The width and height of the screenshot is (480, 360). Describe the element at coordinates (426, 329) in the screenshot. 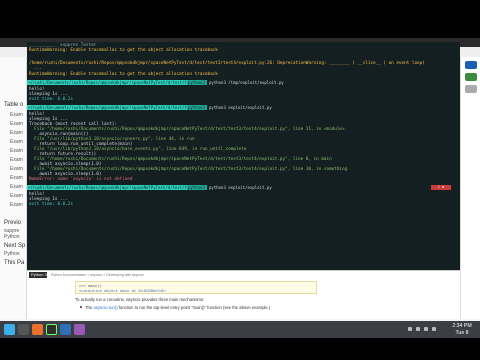

I see `battery-icon` at that location.